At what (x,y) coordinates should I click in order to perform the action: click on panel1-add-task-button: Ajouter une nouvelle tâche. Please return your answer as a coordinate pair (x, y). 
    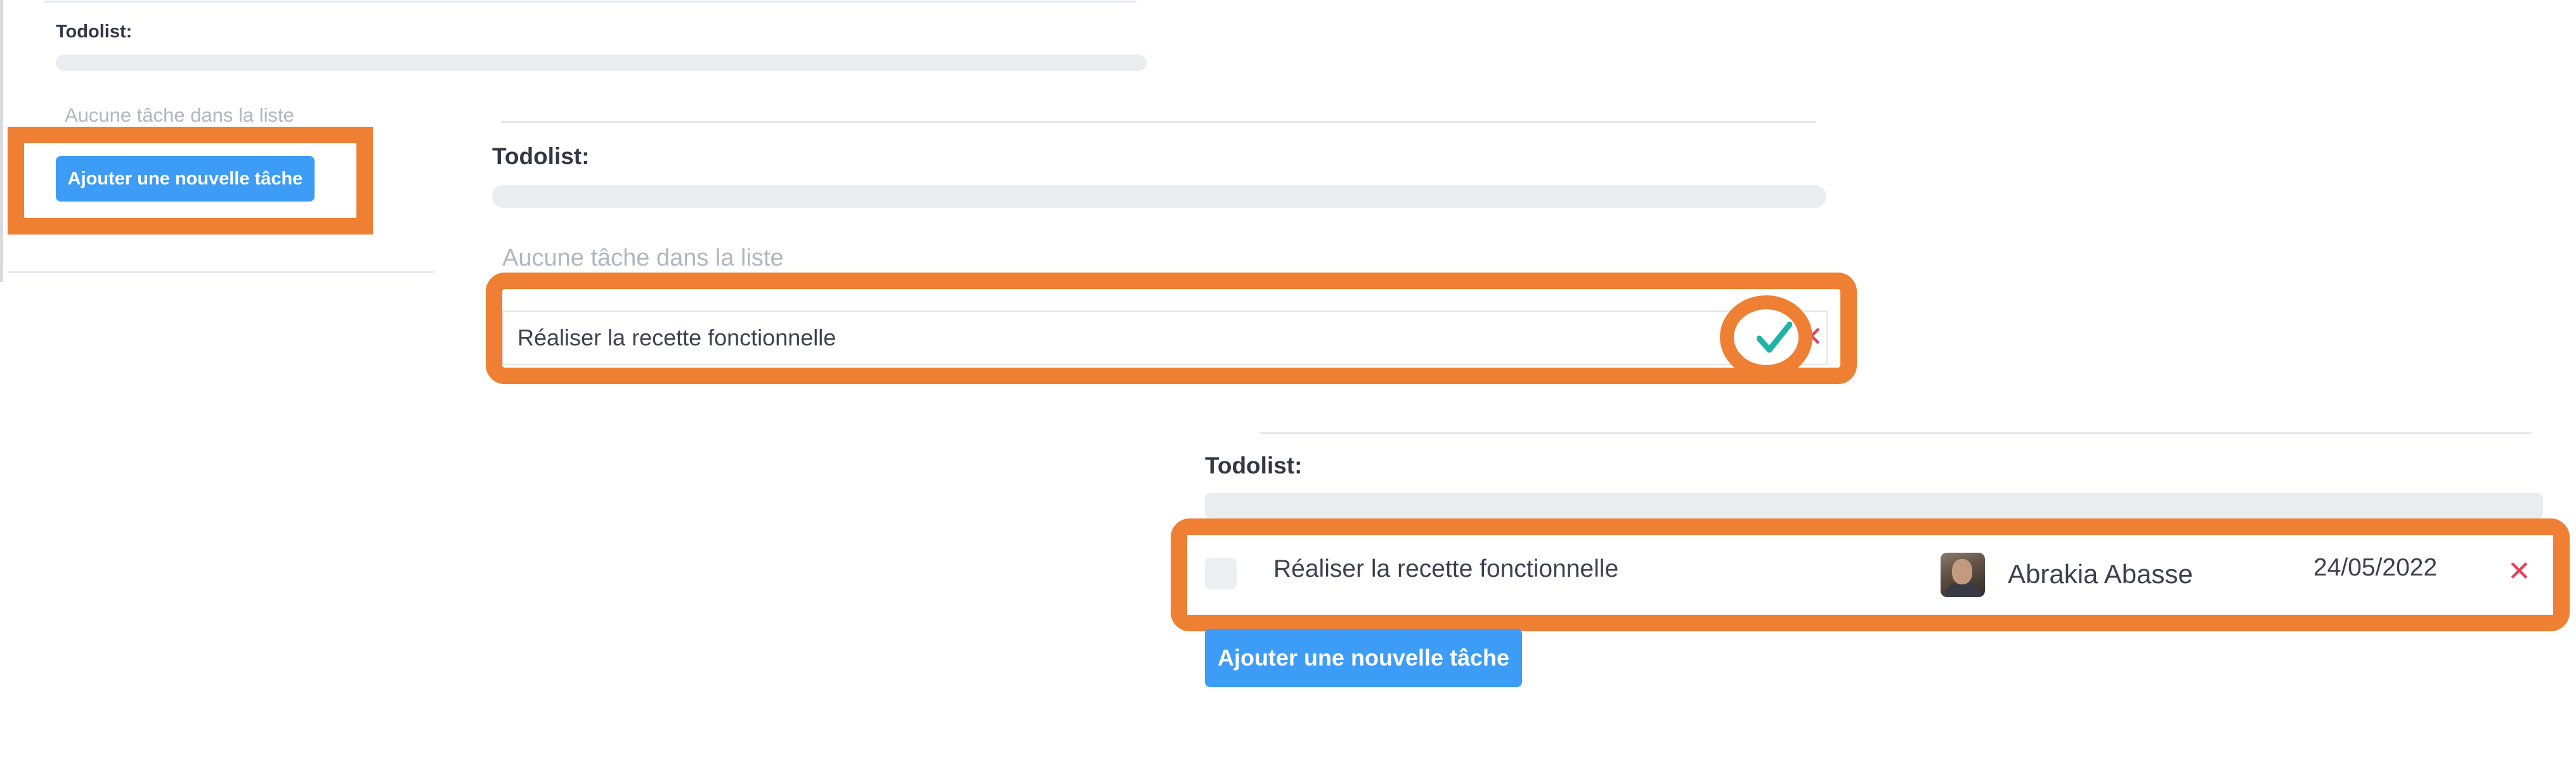
    Looking at the image, I should click on (186, 179).